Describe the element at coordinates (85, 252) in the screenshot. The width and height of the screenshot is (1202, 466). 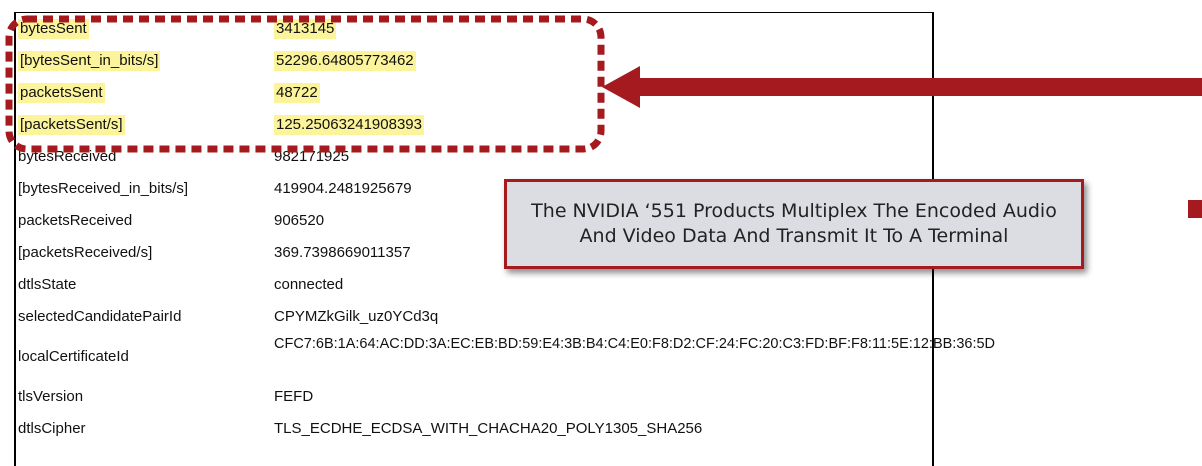
I see `stat-key: [packetsReceived/s]` at that location.